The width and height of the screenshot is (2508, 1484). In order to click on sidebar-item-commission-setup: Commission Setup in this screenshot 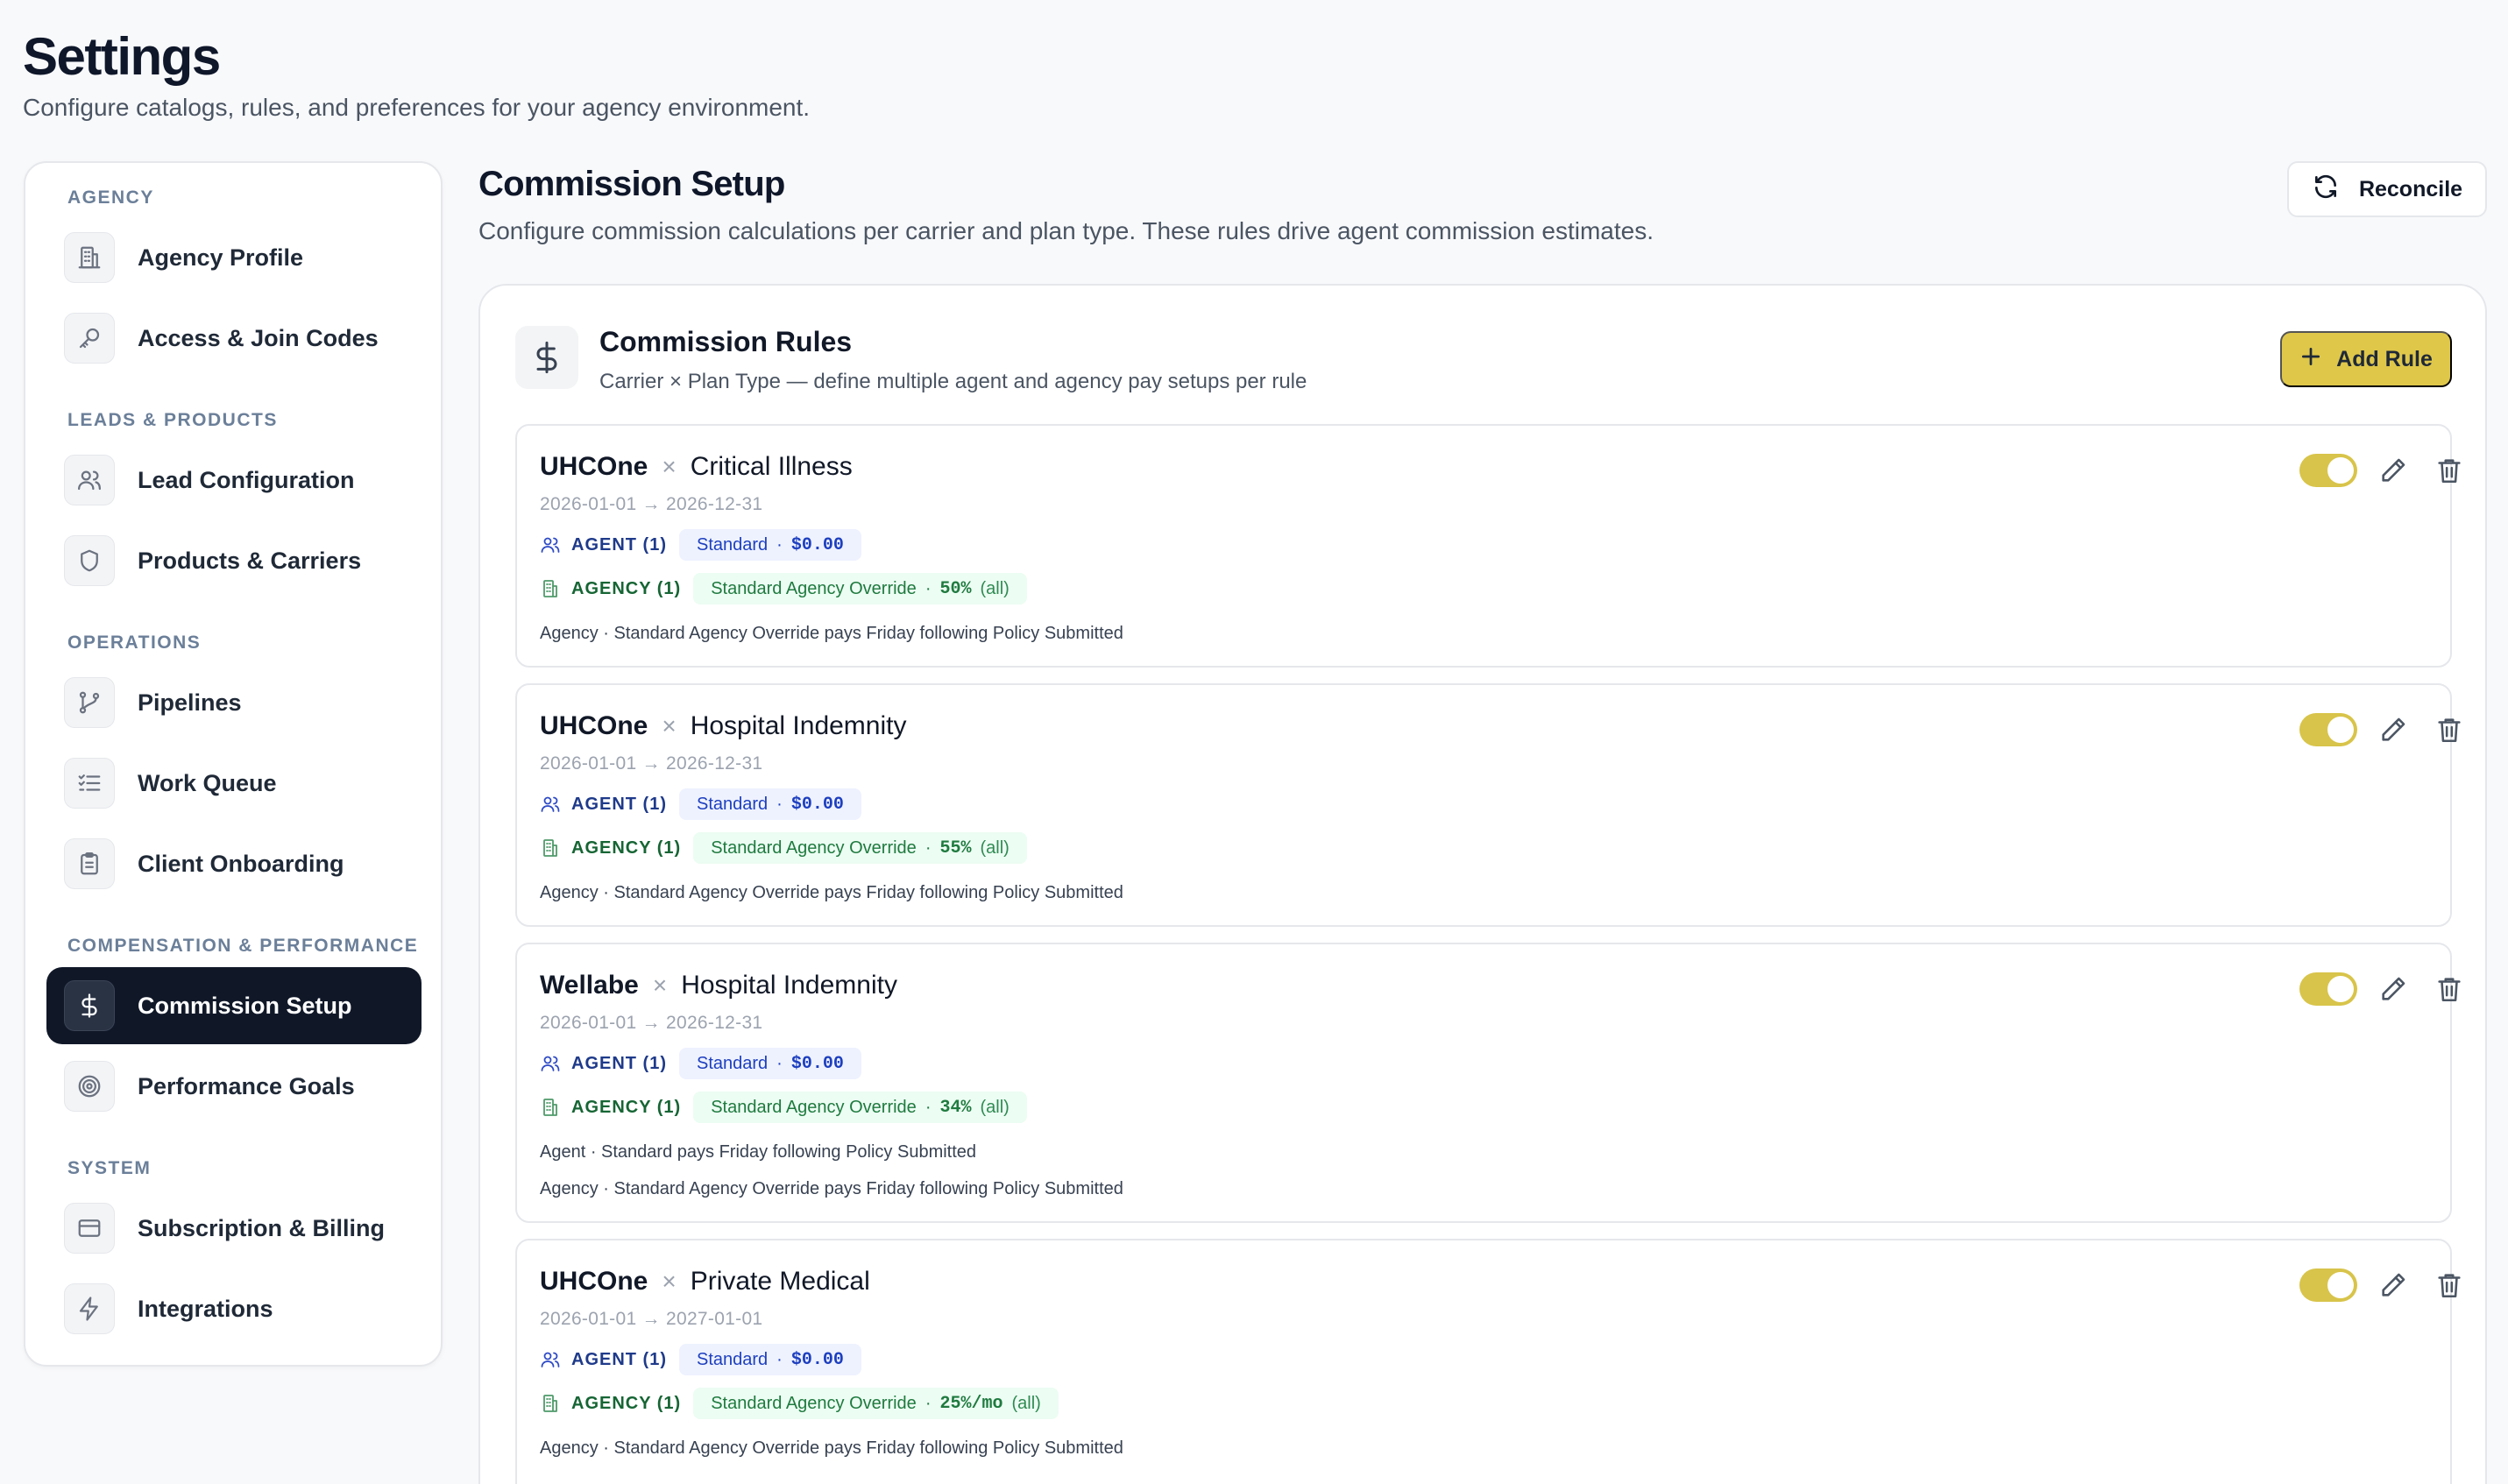, I will do `click(234, 1005)`.